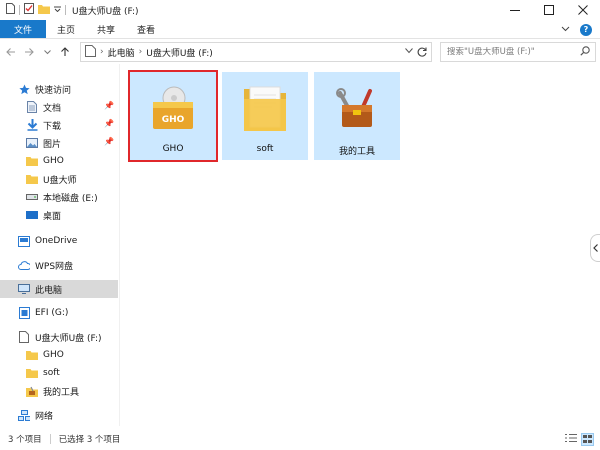 The height and width of the screenshot is (450, 600). What do you see at coordinates (565, 30) in the screenshot?
I see `expand-ribbon-icon` at bounding box center [565, 30].